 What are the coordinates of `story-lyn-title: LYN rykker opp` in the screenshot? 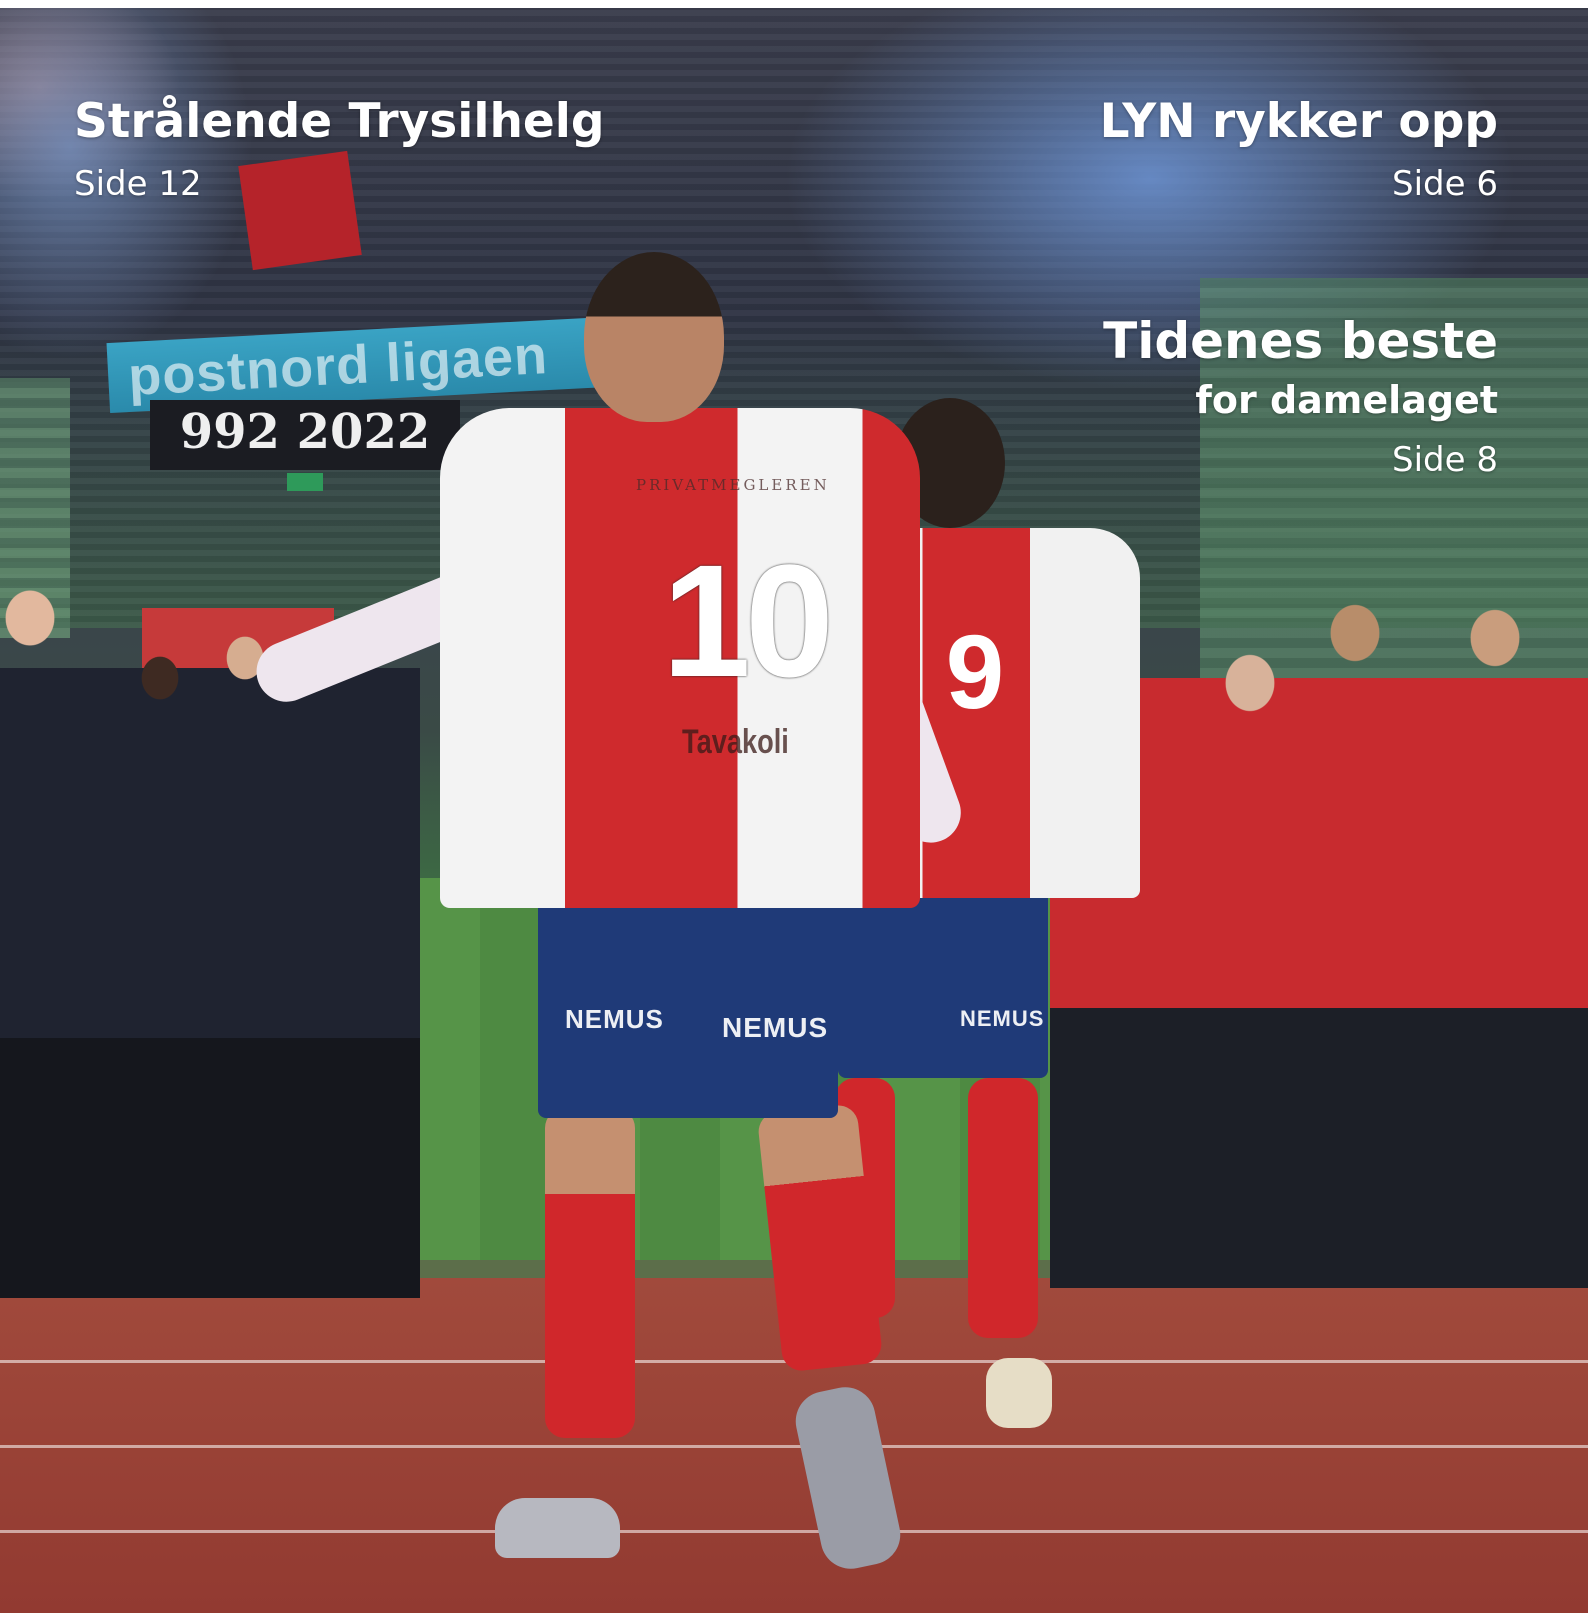 It's located at (1299, 121).